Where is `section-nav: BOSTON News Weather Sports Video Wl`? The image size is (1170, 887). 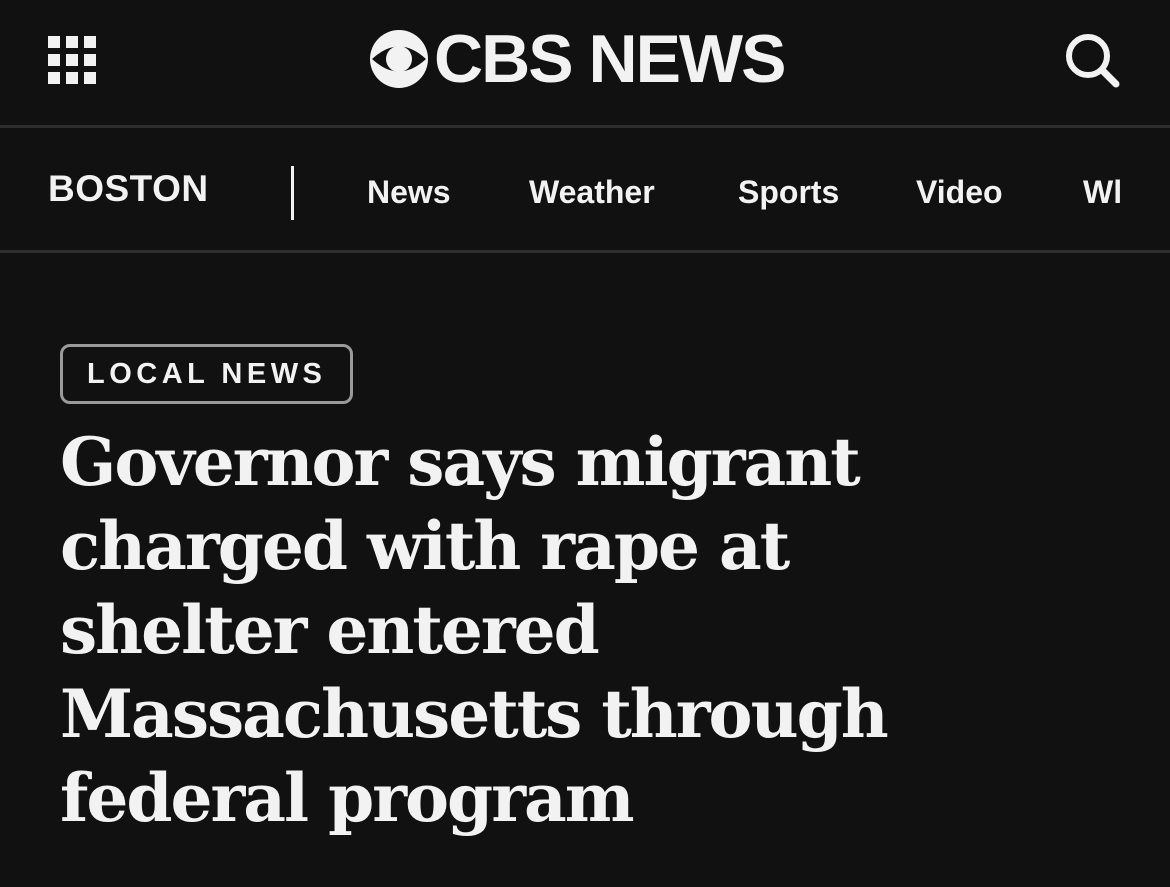 section-nav: BOSTON News Weather Sports Video Wl is located at coordinates (585, 190).